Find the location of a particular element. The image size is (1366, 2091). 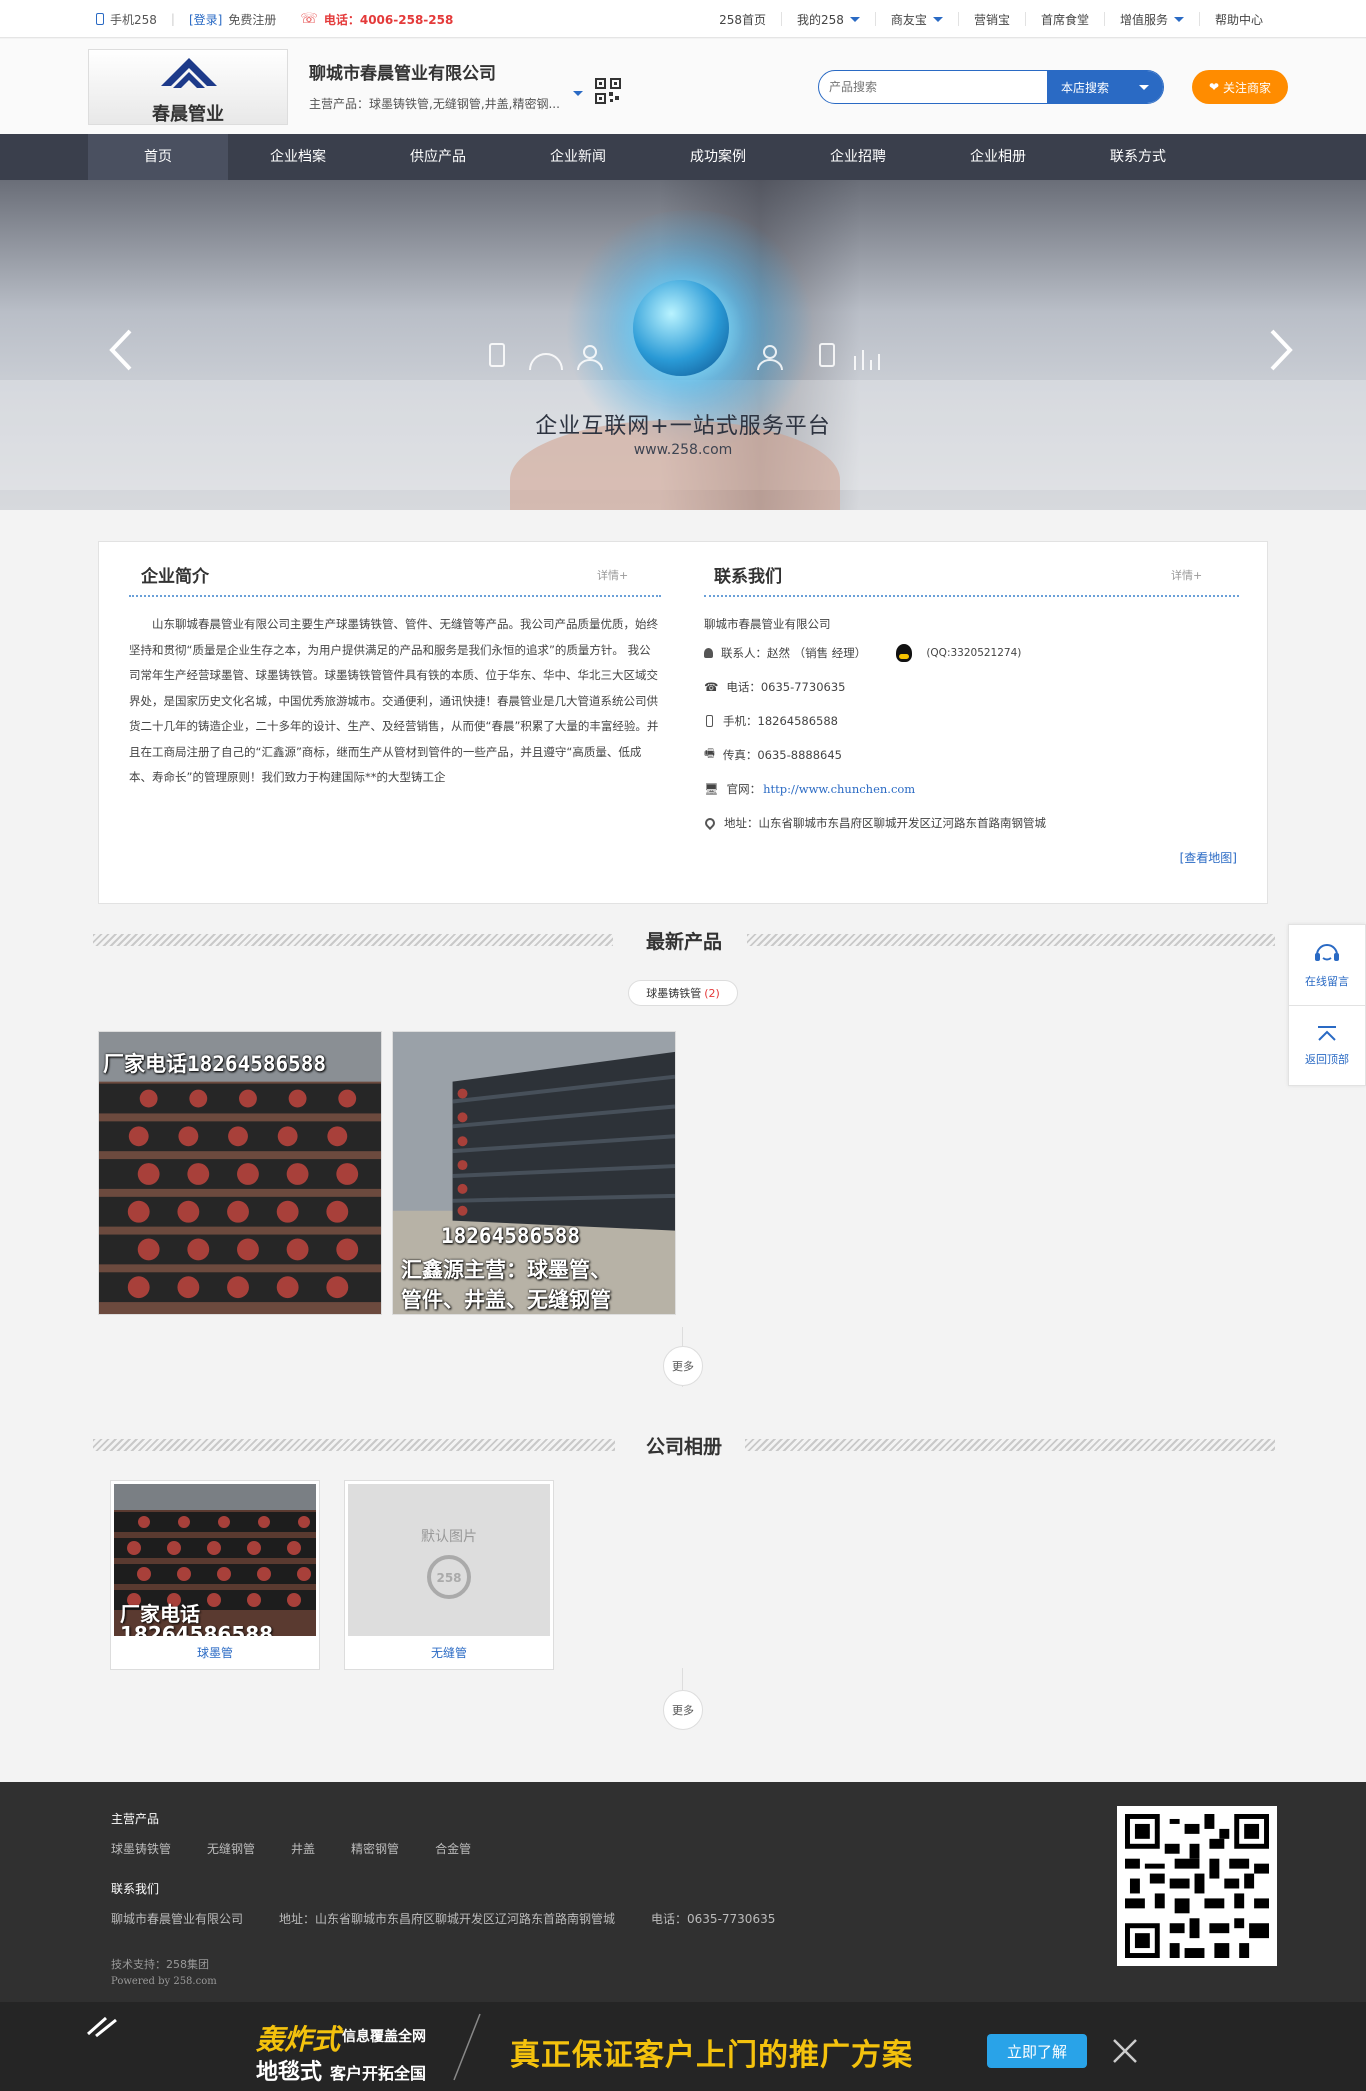

products-more-button: 更多 is located at coordinates (683, 1366).